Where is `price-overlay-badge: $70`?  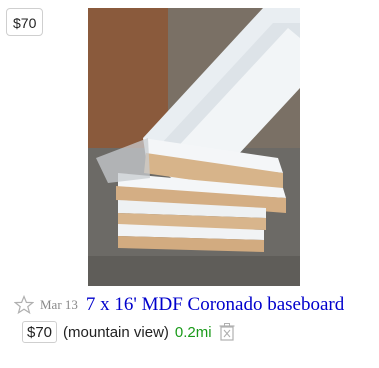
price-overlay-badge: $70 is located at coordinates (25, 22).